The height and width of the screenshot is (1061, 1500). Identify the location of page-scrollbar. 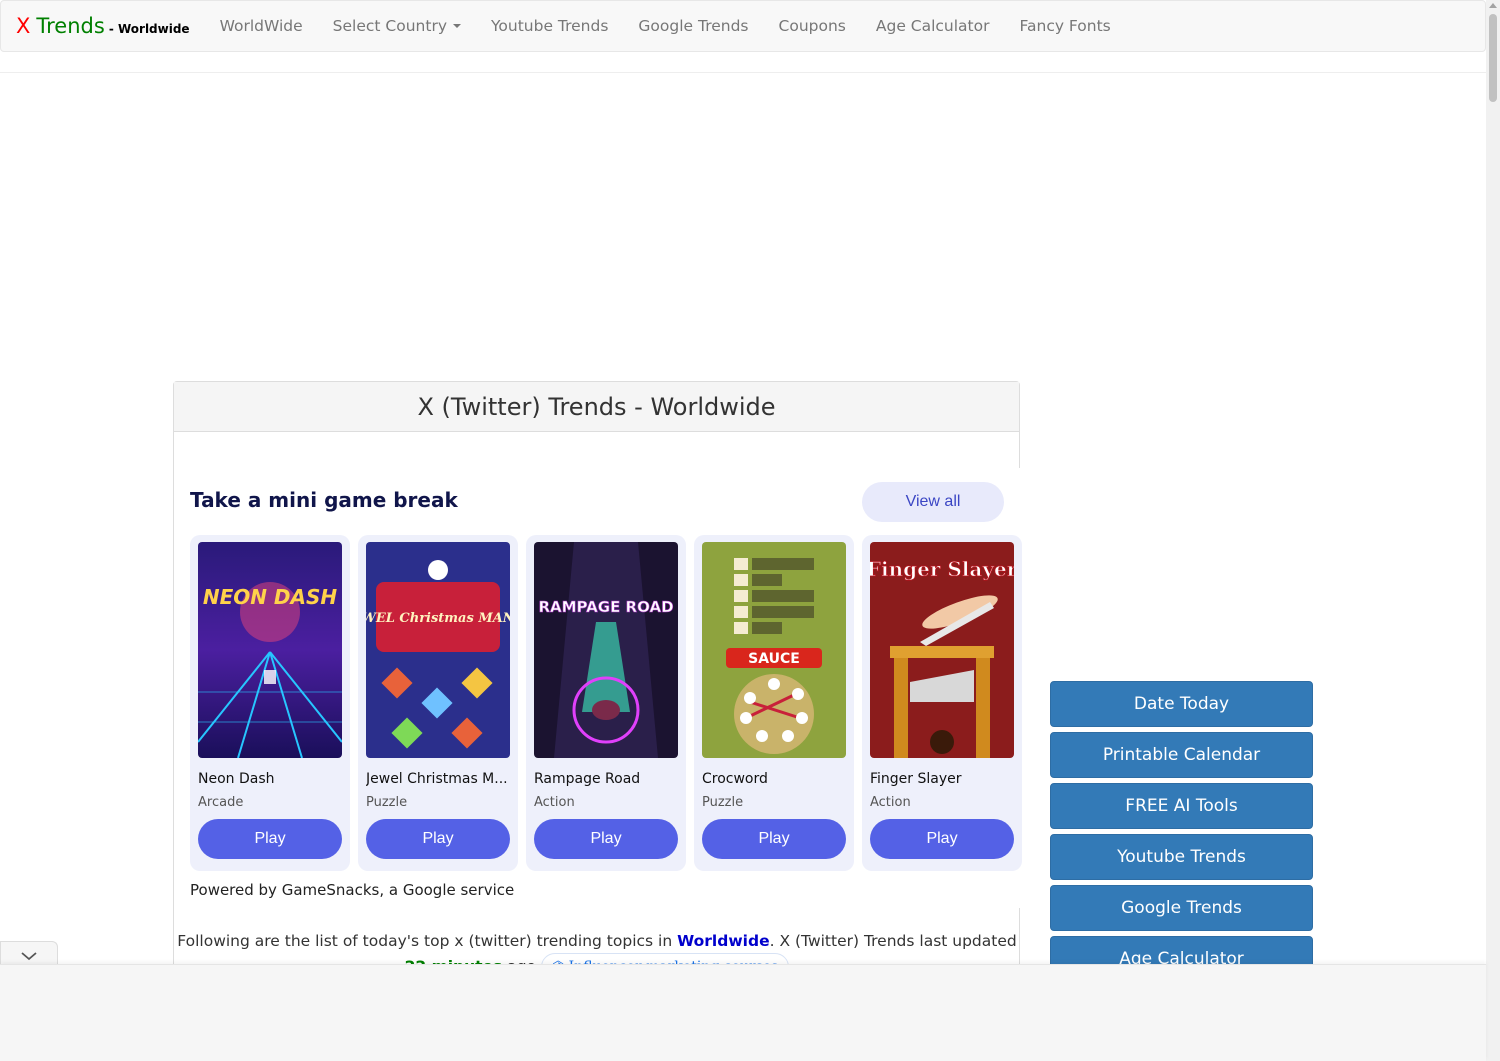
(1493, 530).